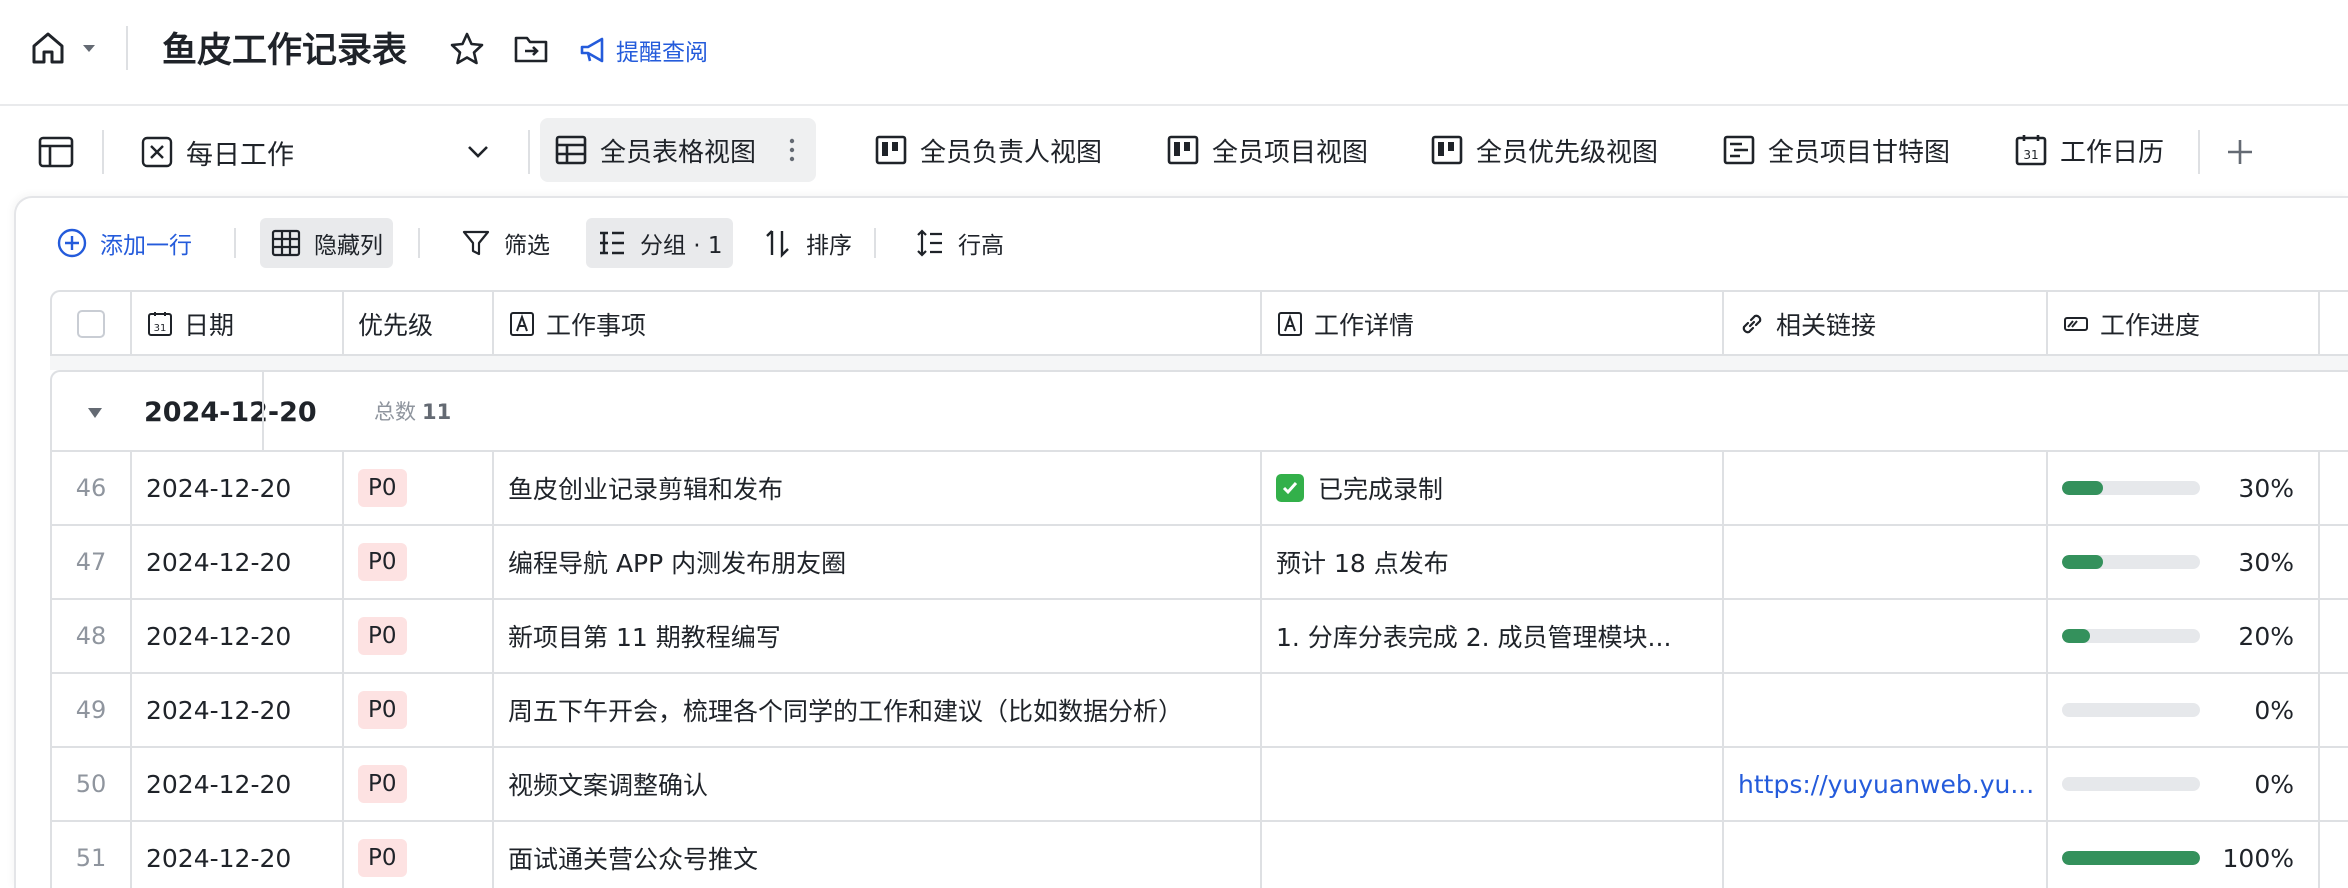 This screenshot has width=2348, height=888. What do you see at coordinates (235, 243) in the screenshot?
I see `toolbar-divider` at bounding box center [235, 243].